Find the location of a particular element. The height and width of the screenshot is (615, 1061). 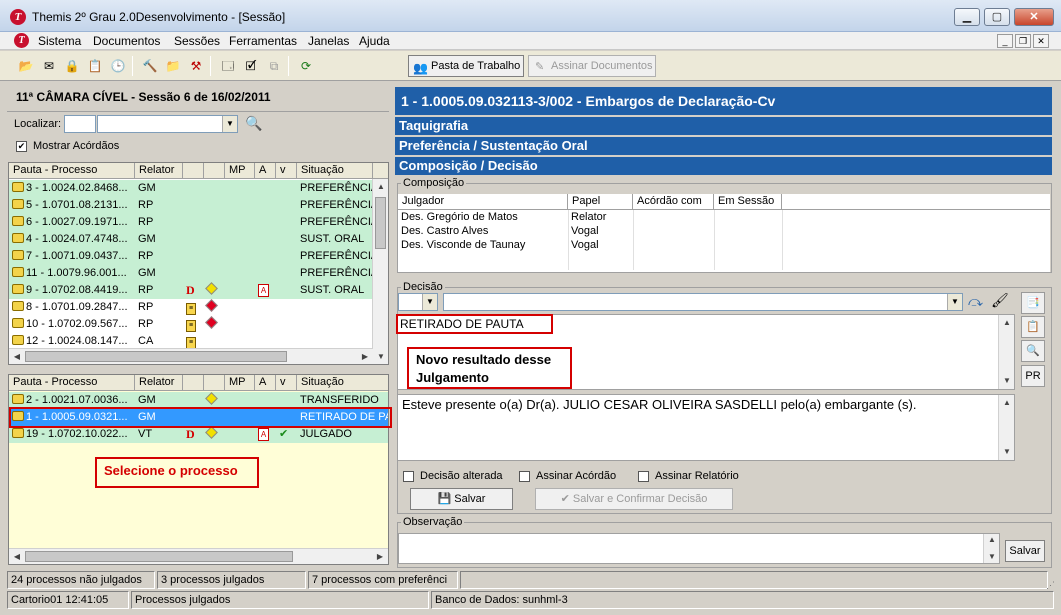

menu-janelas: Janelas is located at coordinates (328, 41).